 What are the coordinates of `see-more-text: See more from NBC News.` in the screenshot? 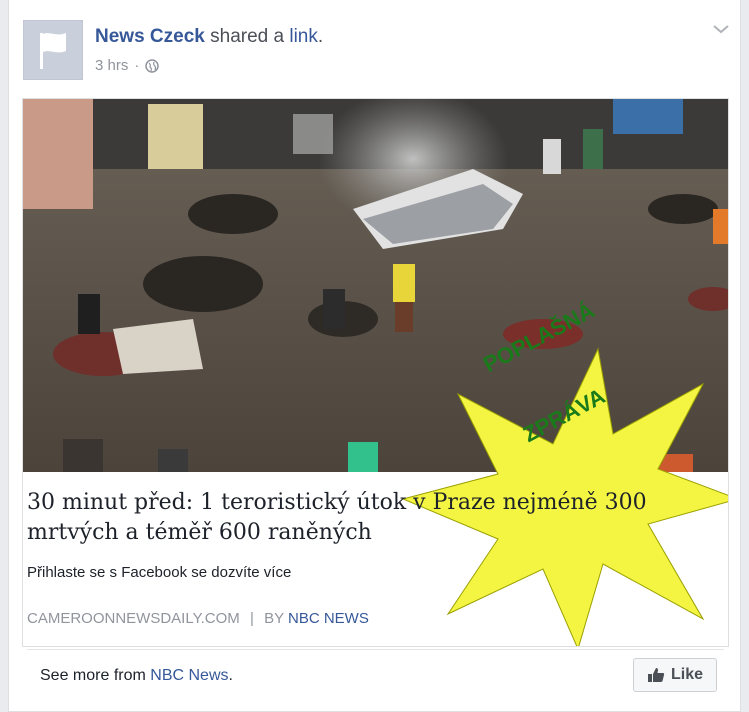 It's located at (136, 676).